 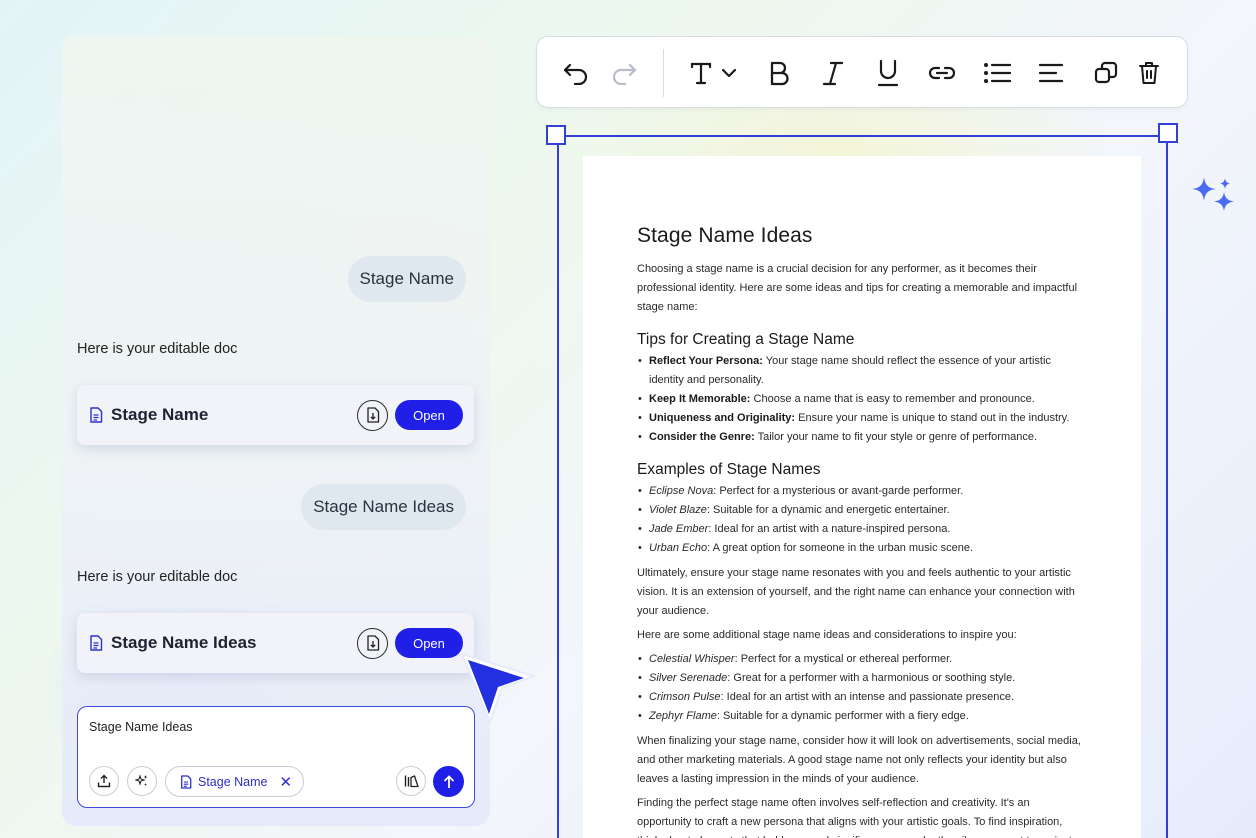 I want to click on duplicate-icon, so click(x=1106, y=72).